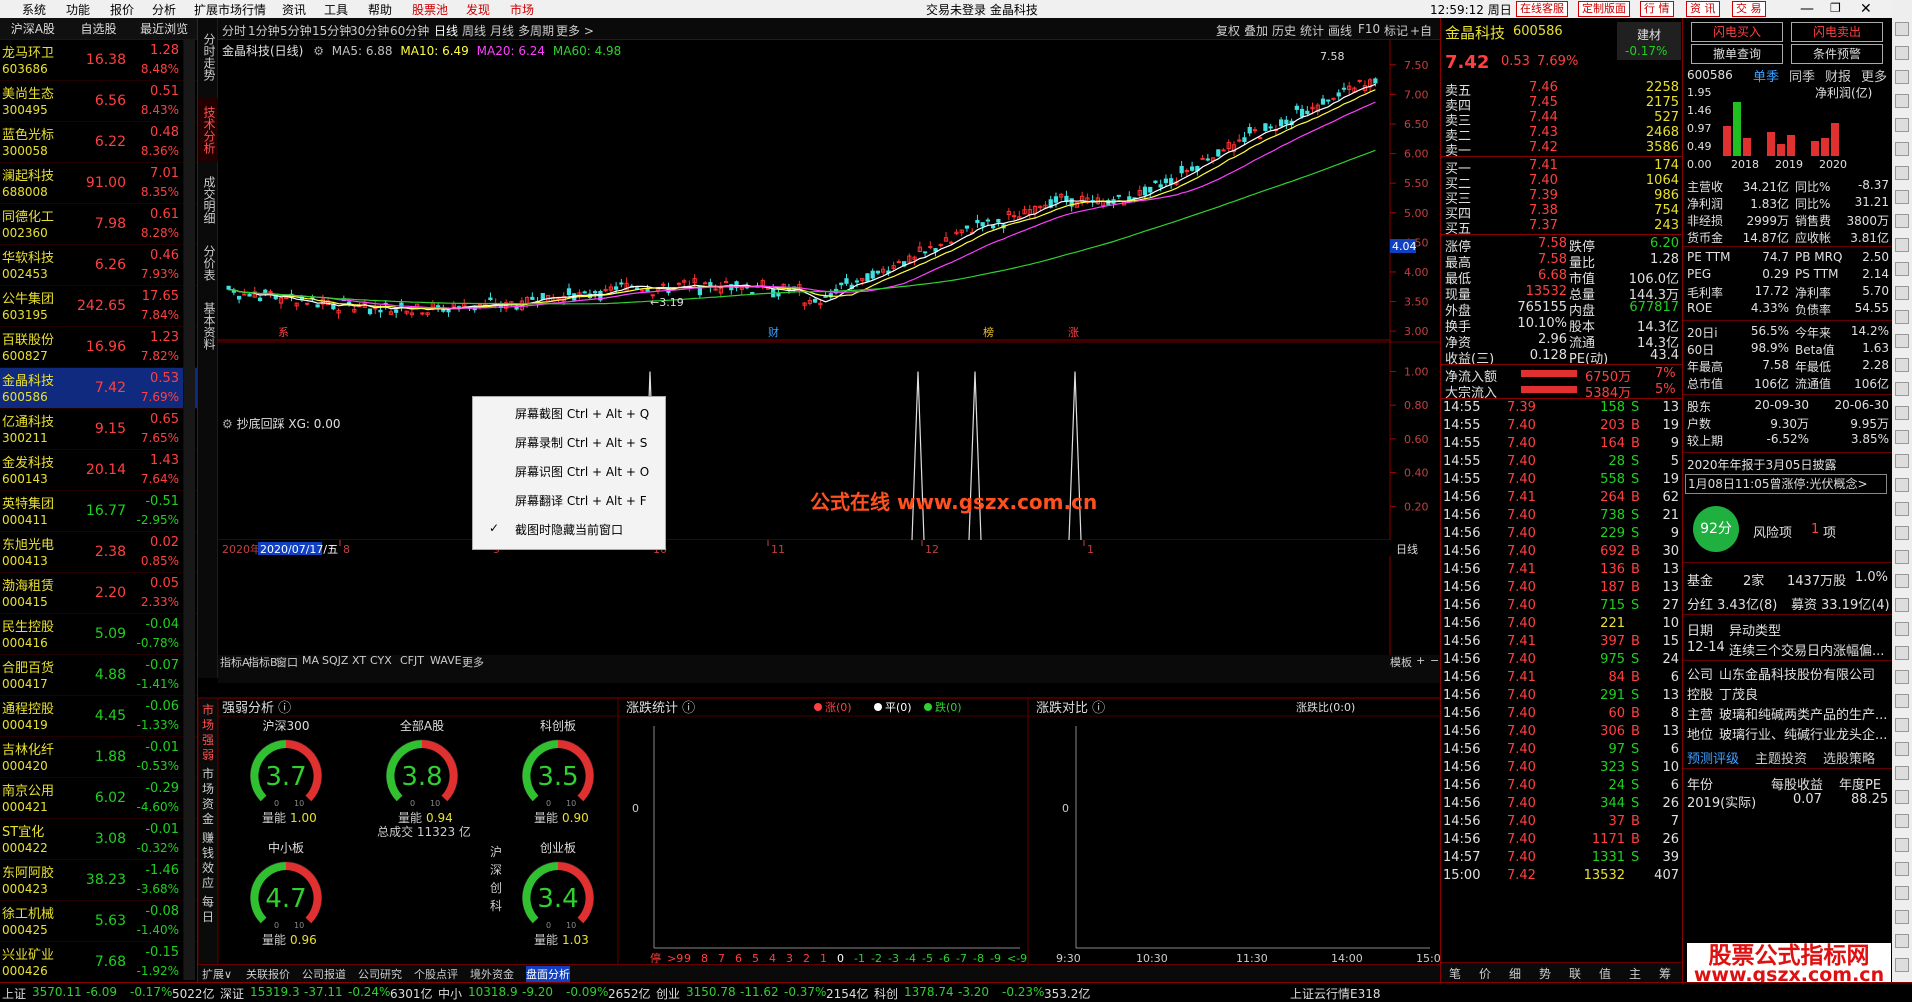 The image size is (1912, 1002). What do you see at coordinates (1396, 30) in the screenshot?
I see `chart-tool-6: 标记` at bounding box center [1396, 30].